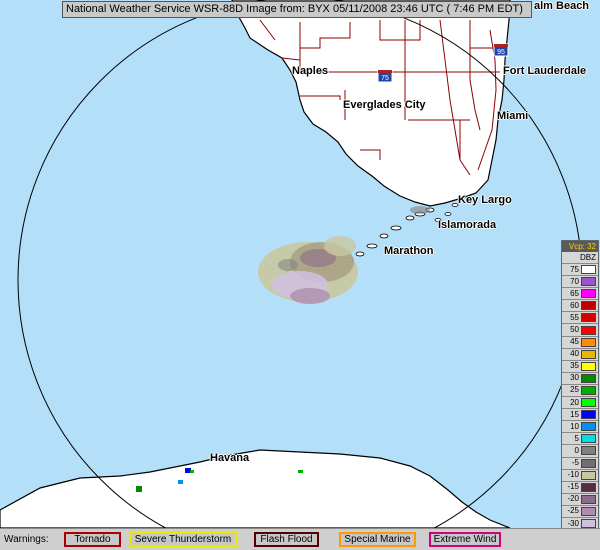 This screenshot has height=550, width=600. What do you see at coordinates (580, 414) in the screenshot?
I see `legend-row: 15` at bounding box center [580, 414].